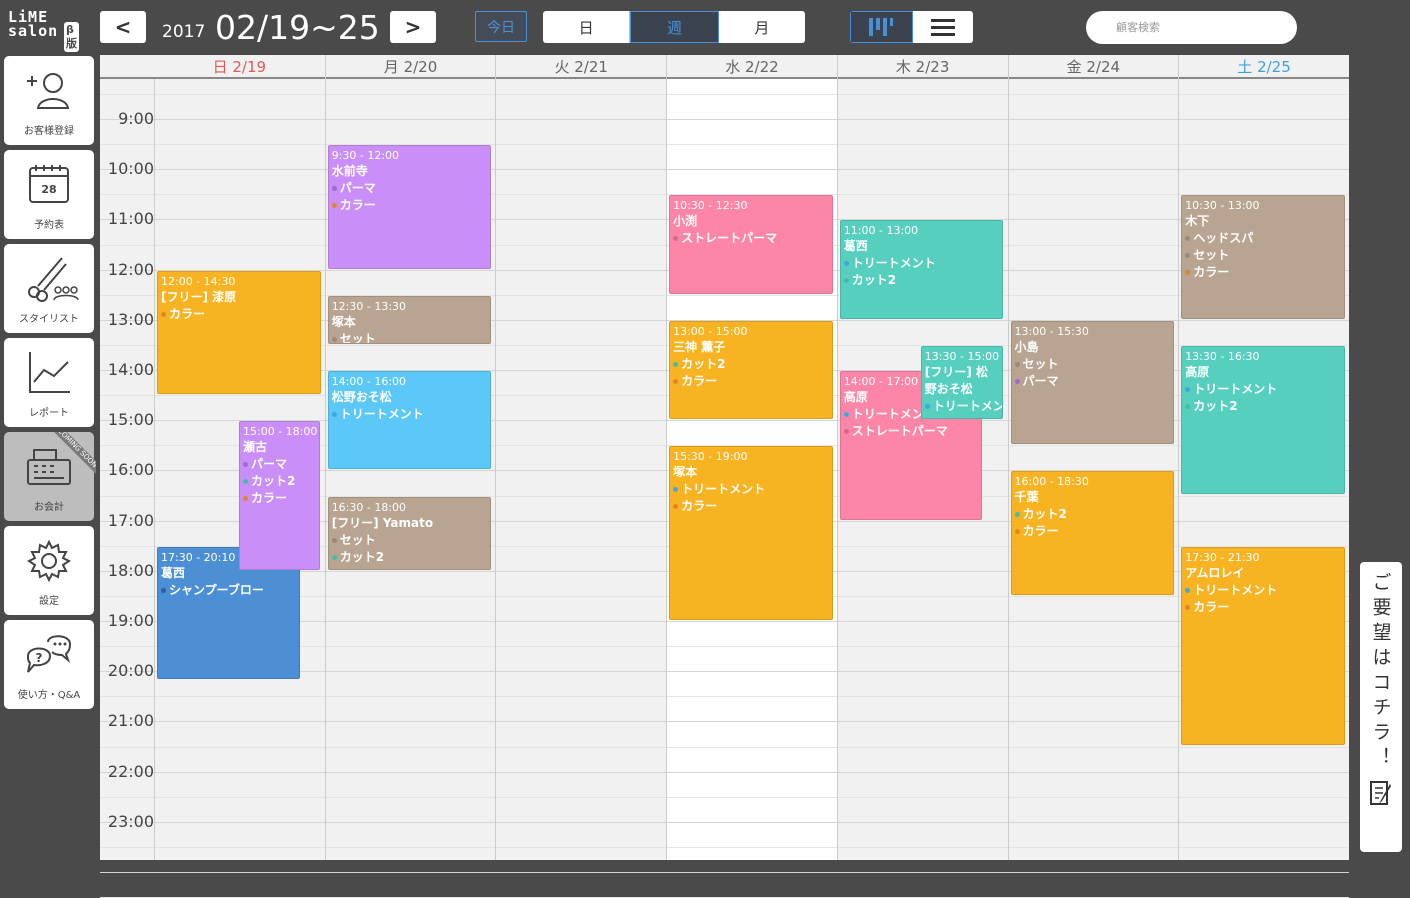  What do you see at coordinates (198, 281) in the screenshot?
I see `appointment-time: 12:00 - 14:30` at bounding box center [198, 281].